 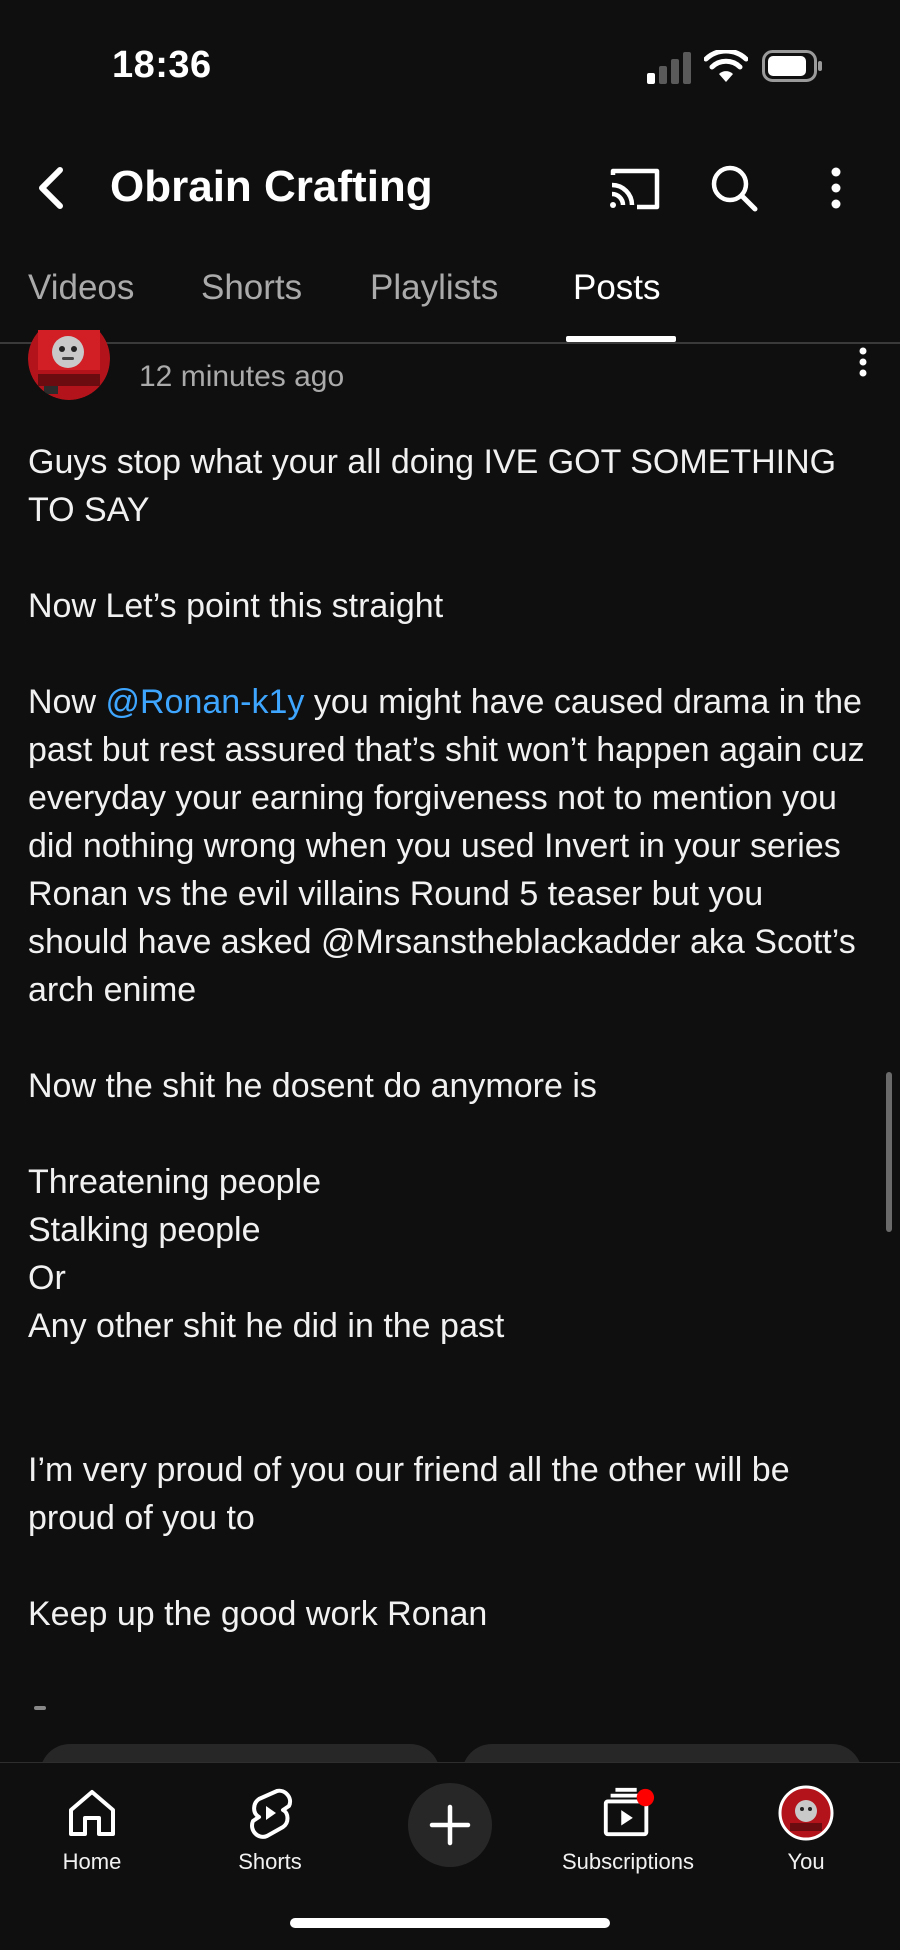 I want to click on nav-label: You, so click(x=806, y=1861).